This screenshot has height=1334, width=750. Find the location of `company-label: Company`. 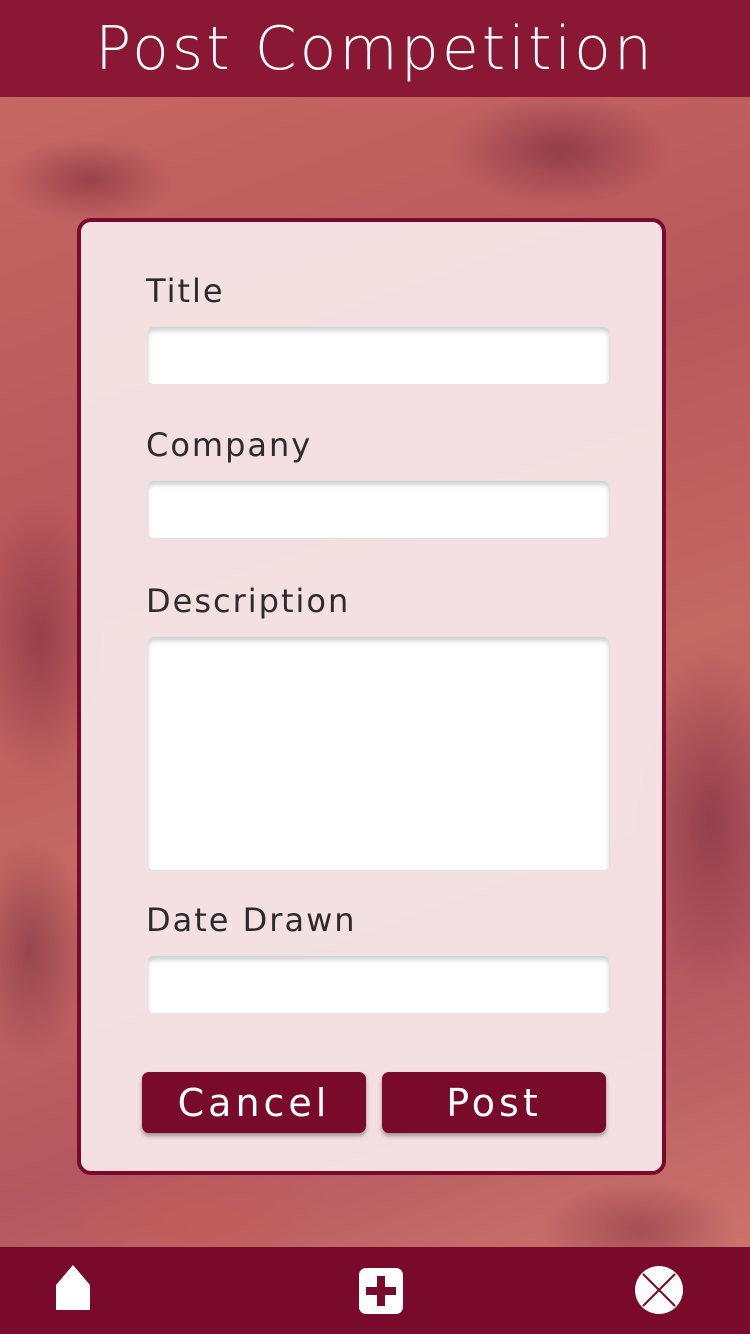

company-label: Company is located at coordinates (229, 445).